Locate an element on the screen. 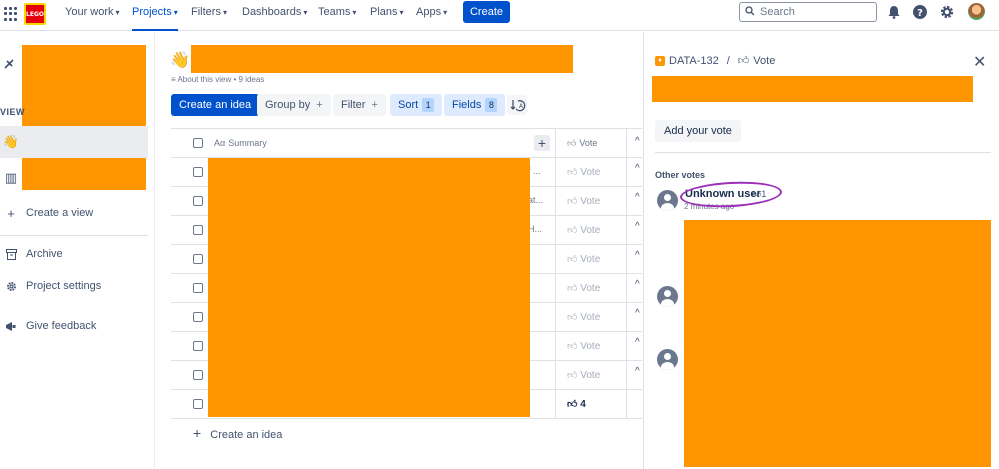 This screenshot has height=469, width=999. summary-column-header: Aα Summary is located at coordinates (384, 143).